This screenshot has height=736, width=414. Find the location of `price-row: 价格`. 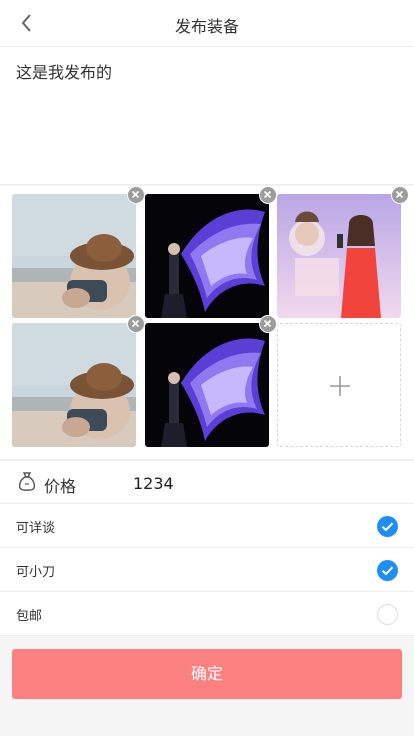

price-row: 价格 is located at coordinates (207, 482).